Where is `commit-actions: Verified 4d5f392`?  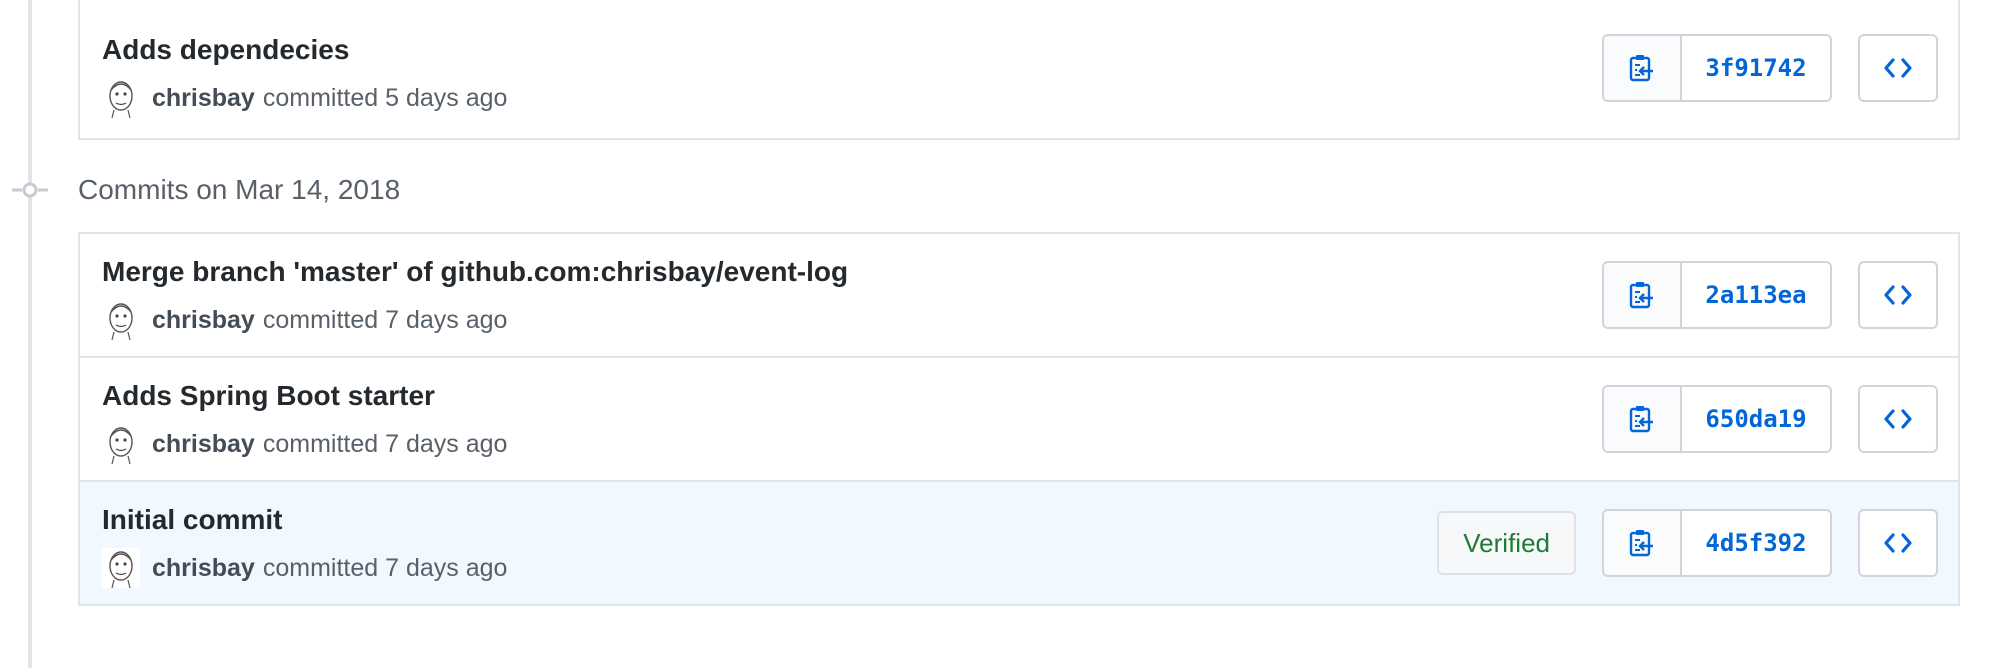
commit-actions: Verified 4d5f392 is located at coordinates (1687, 543).